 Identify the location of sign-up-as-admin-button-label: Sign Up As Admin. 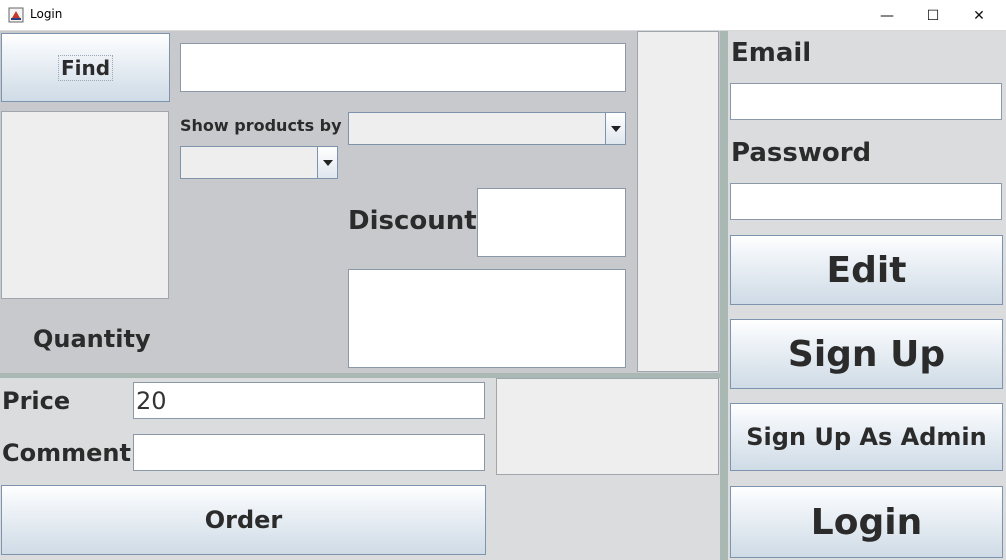
(866, 437).